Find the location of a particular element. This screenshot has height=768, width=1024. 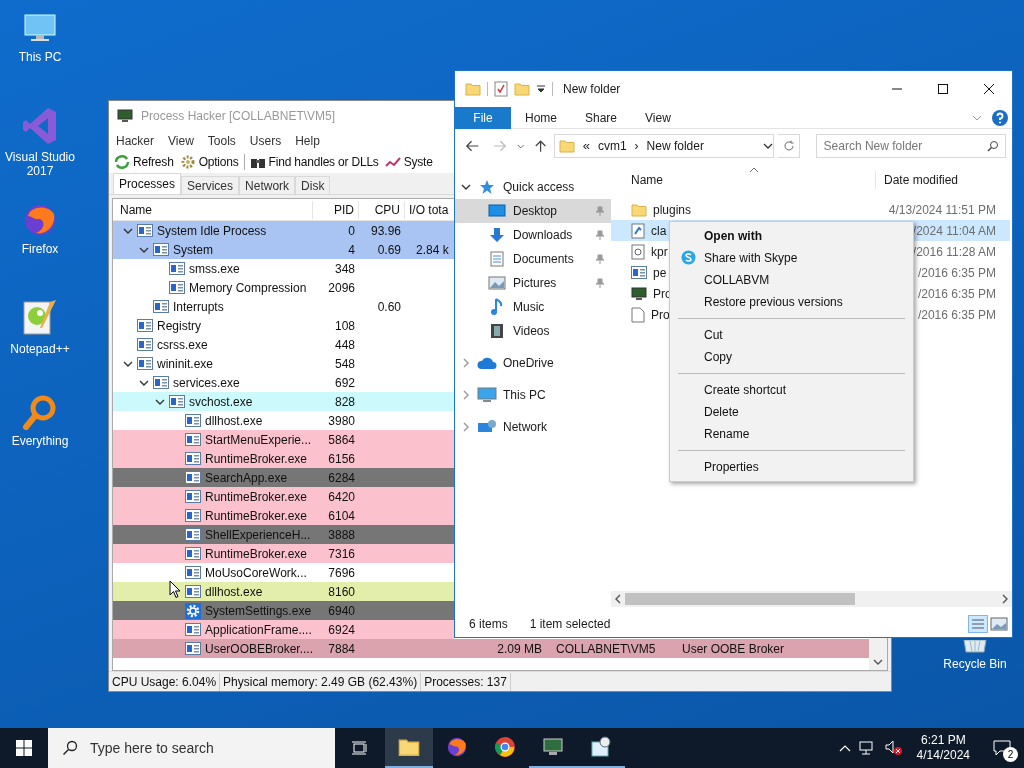

pid-cell-text: 448 is located at coordinates (344, 345).